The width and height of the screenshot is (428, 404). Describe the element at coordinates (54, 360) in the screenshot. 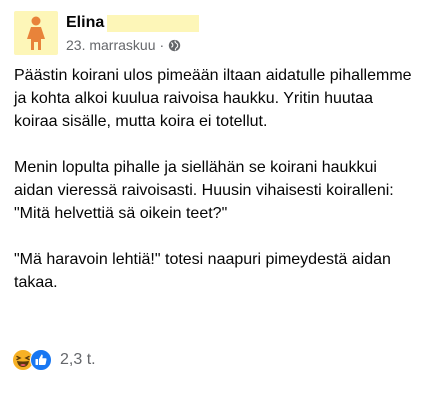

I see `reaction-summary: 2,3 t.` at that location.